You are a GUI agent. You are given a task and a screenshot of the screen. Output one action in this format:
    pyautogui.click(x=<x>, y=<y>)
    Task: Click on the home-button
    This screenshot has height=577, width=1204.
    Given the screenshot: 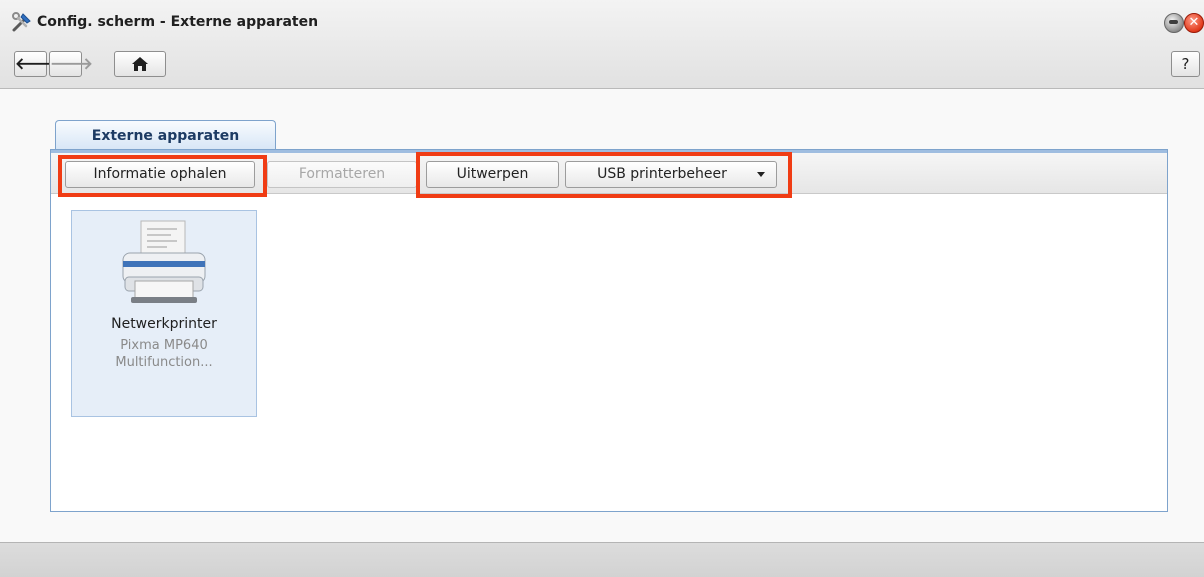 What is the action you would take?
    pyautogui.click(x=140, y=64)
    